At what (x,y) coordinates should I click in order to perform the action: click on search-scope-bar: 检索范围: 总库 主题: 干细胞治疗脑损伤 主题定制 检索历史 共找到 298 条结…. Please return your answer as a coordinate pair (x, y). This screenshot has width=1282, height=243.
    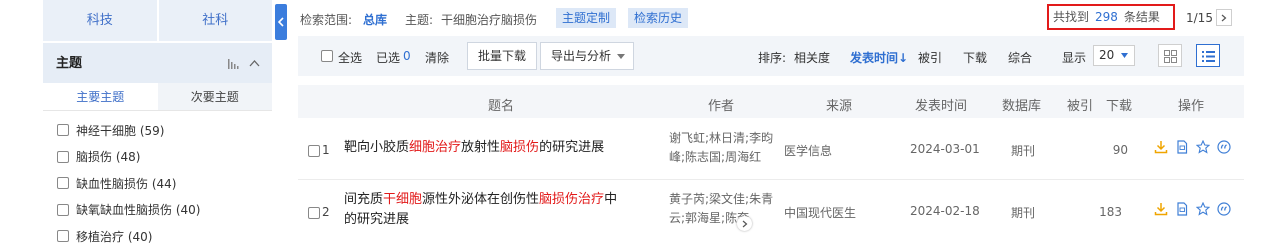
    Looking at the image, I should click on (771, 18).